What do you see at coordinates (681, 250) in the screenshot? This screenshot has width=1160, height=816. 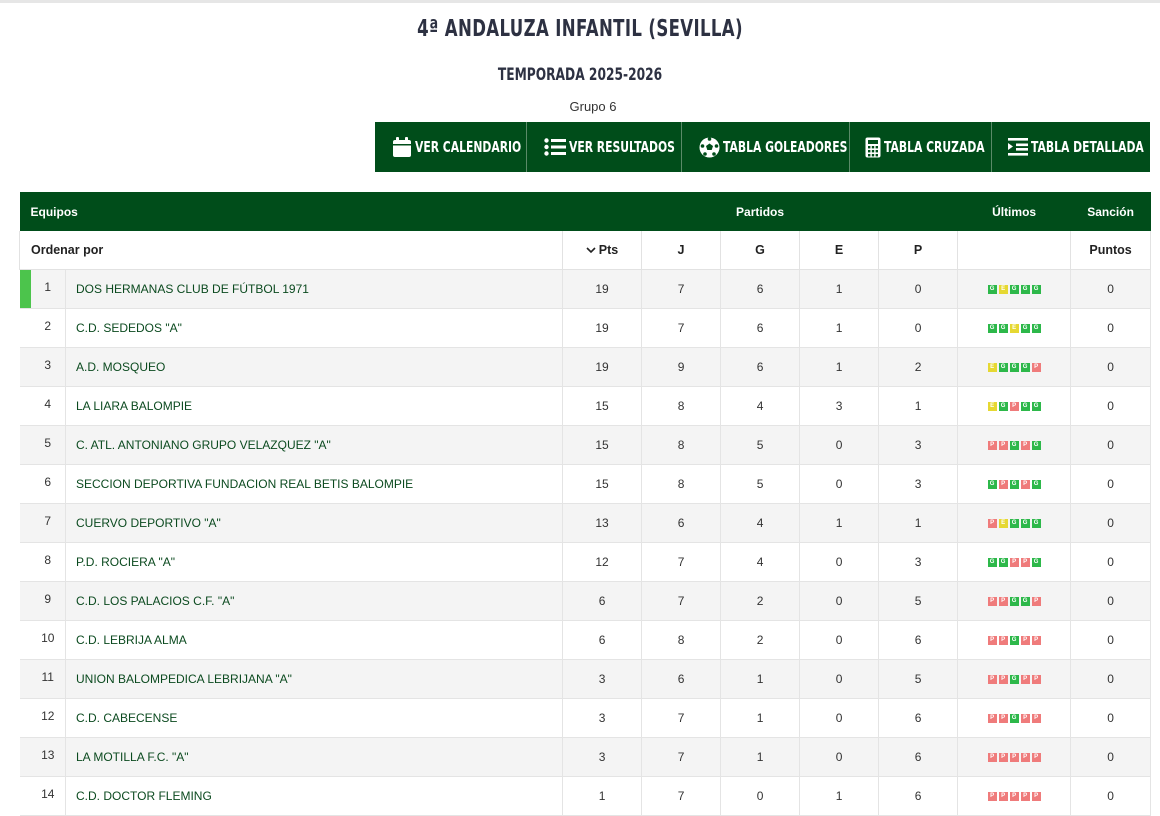 I see `sort-j-header: J` at bounding box center [681, 250].